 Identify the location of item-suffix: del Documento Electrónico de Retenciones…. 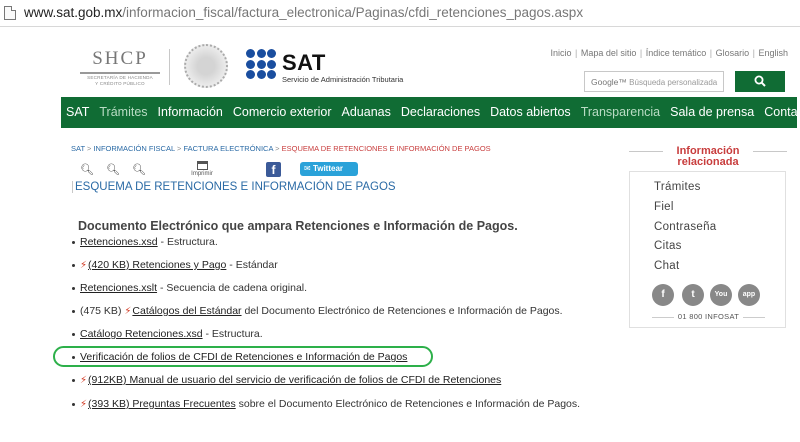
(402, 311).